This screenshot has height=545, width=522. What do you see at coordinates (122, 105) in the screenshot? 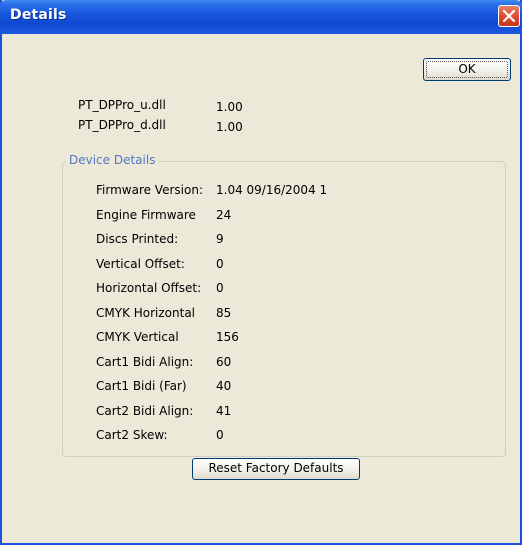
I see `dll-name: PT_DPPro_u.dll` at bounding box center [122, 105].